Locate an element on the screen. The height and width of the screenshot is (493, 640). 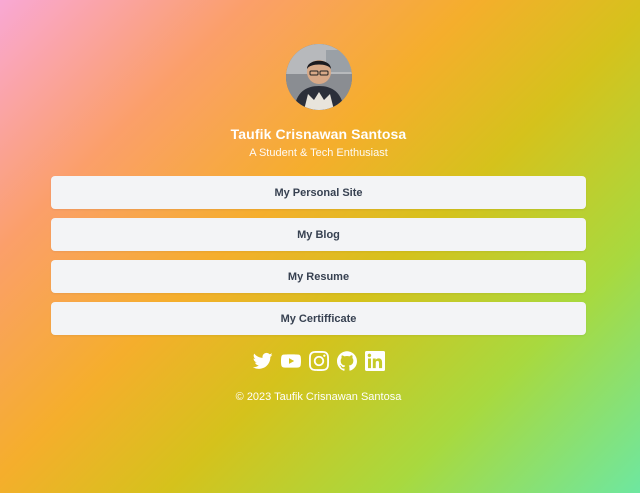
instagram-icon is located at coordinates (318, 361).